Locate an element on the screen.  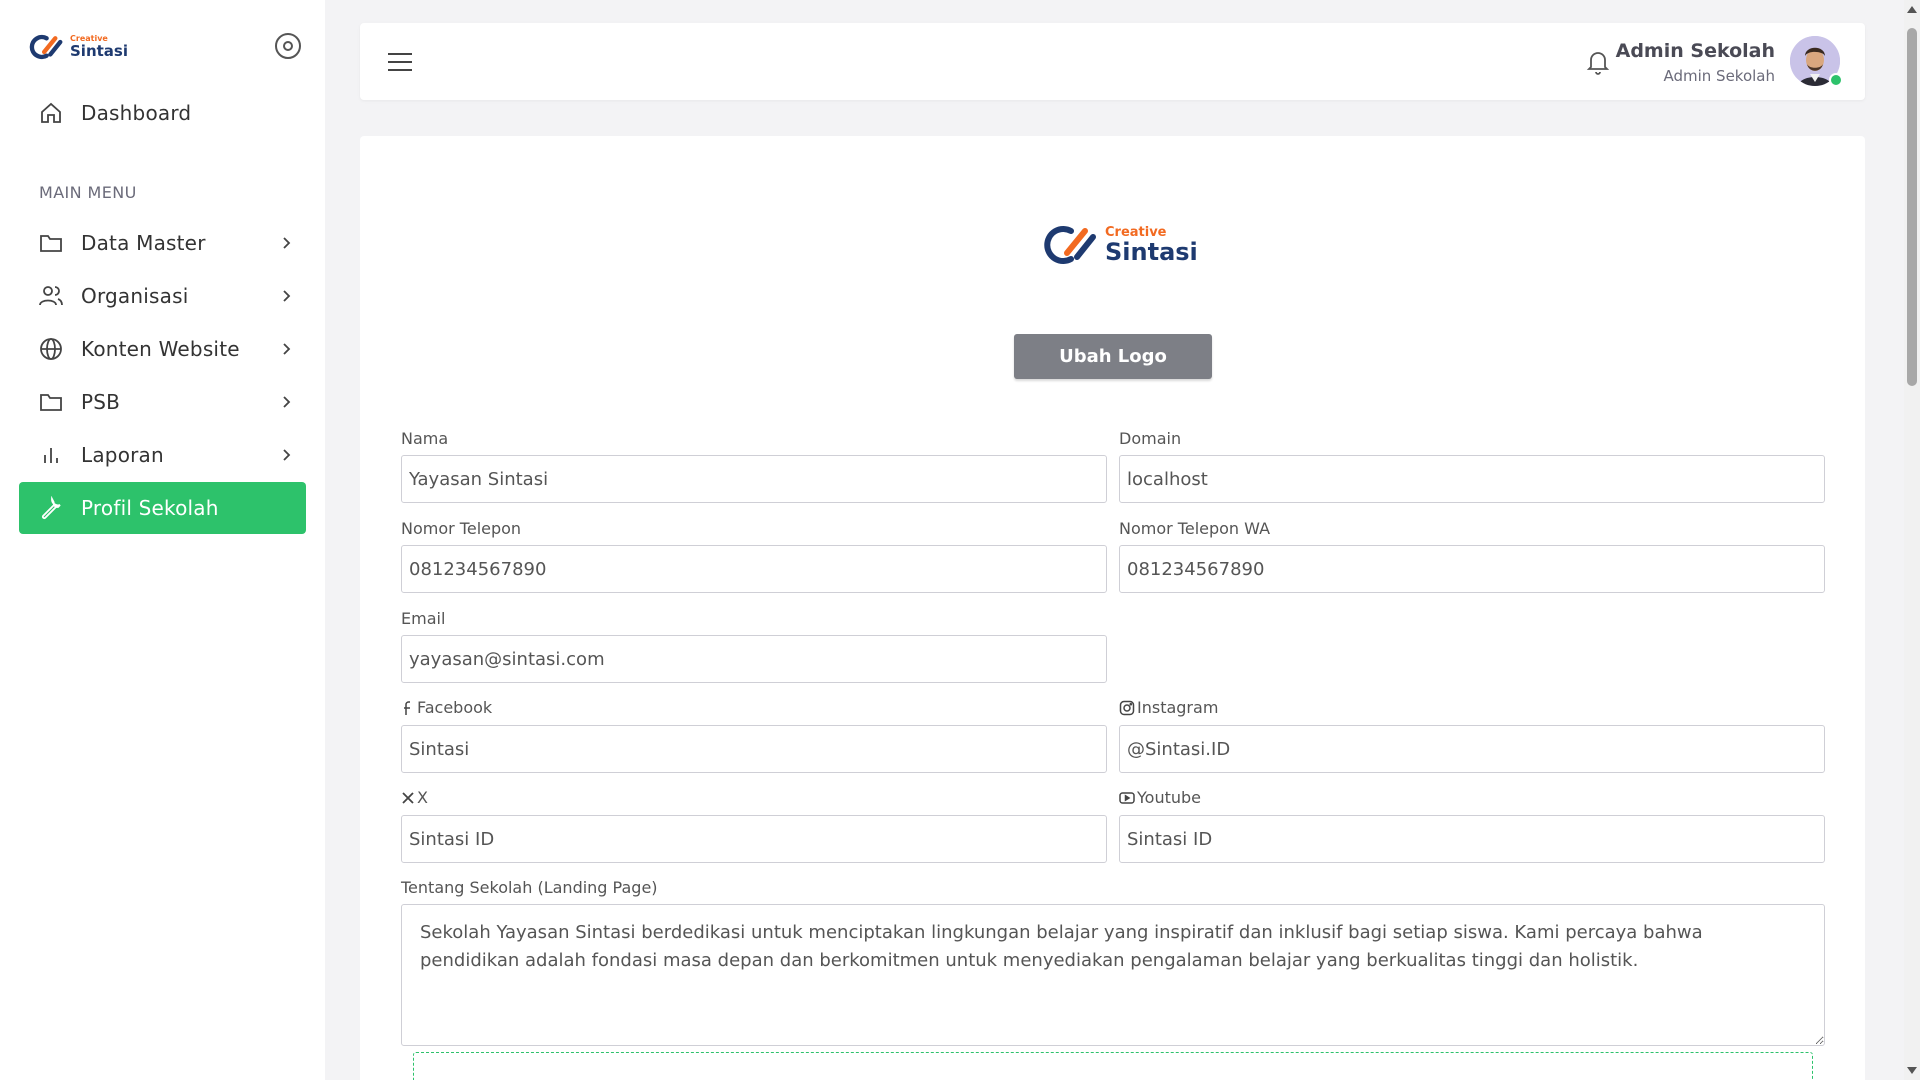
menu-caption: MAIN MENU is located at coordinates (88, 192).